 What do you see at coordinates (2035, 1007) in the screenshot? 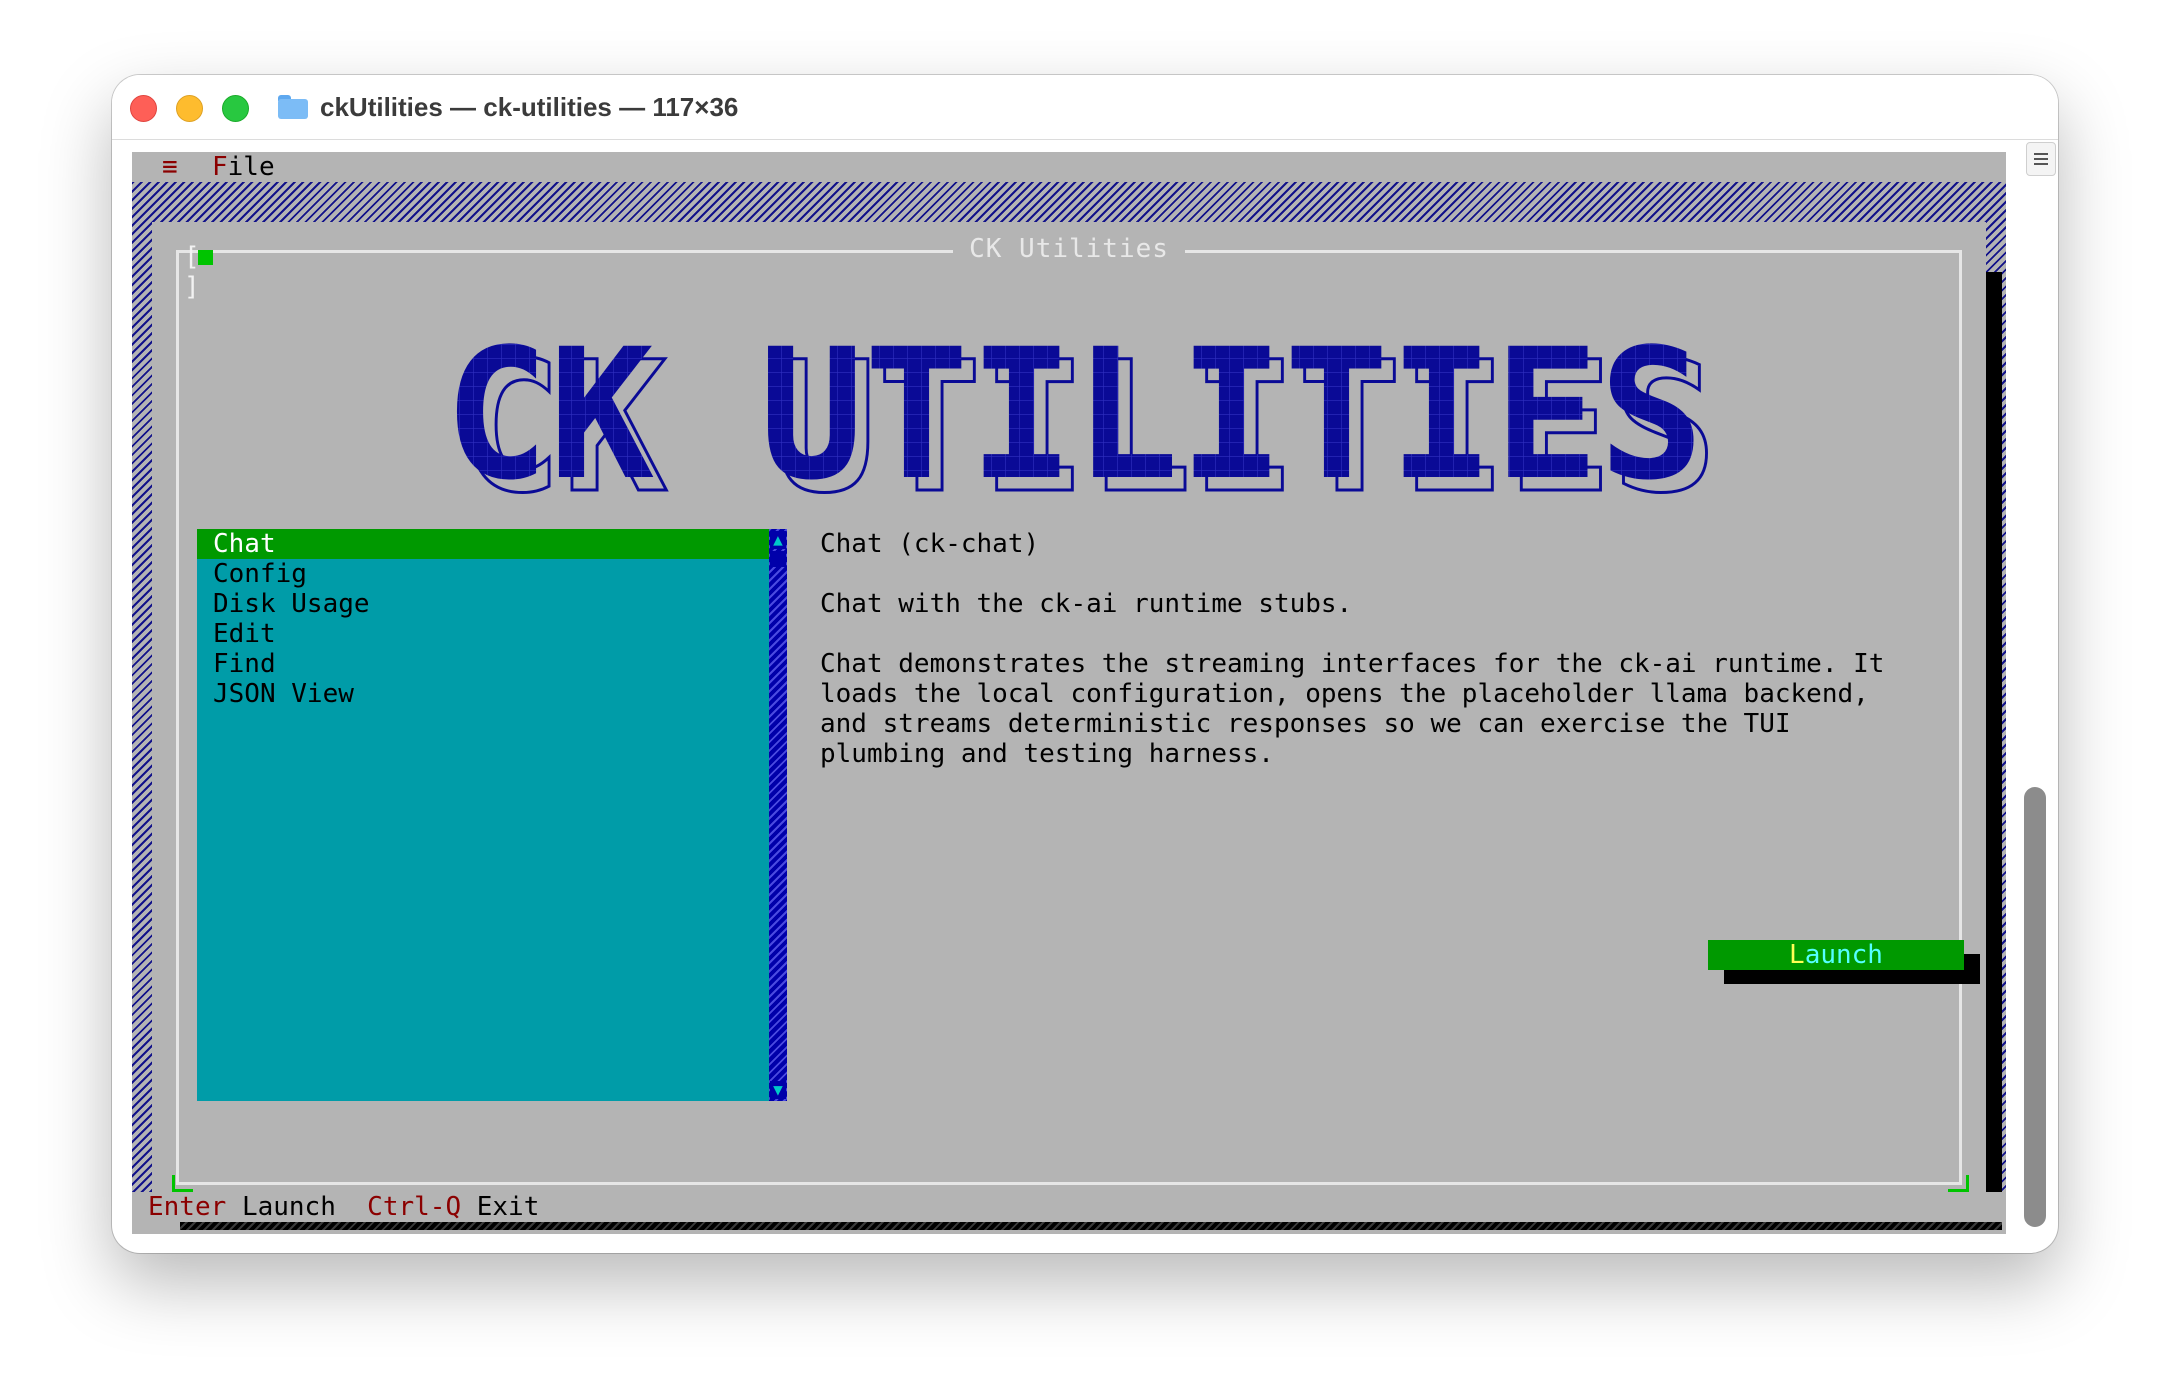
I see `window-scrollbar-thumb` at bounding box center [2035, 1007].